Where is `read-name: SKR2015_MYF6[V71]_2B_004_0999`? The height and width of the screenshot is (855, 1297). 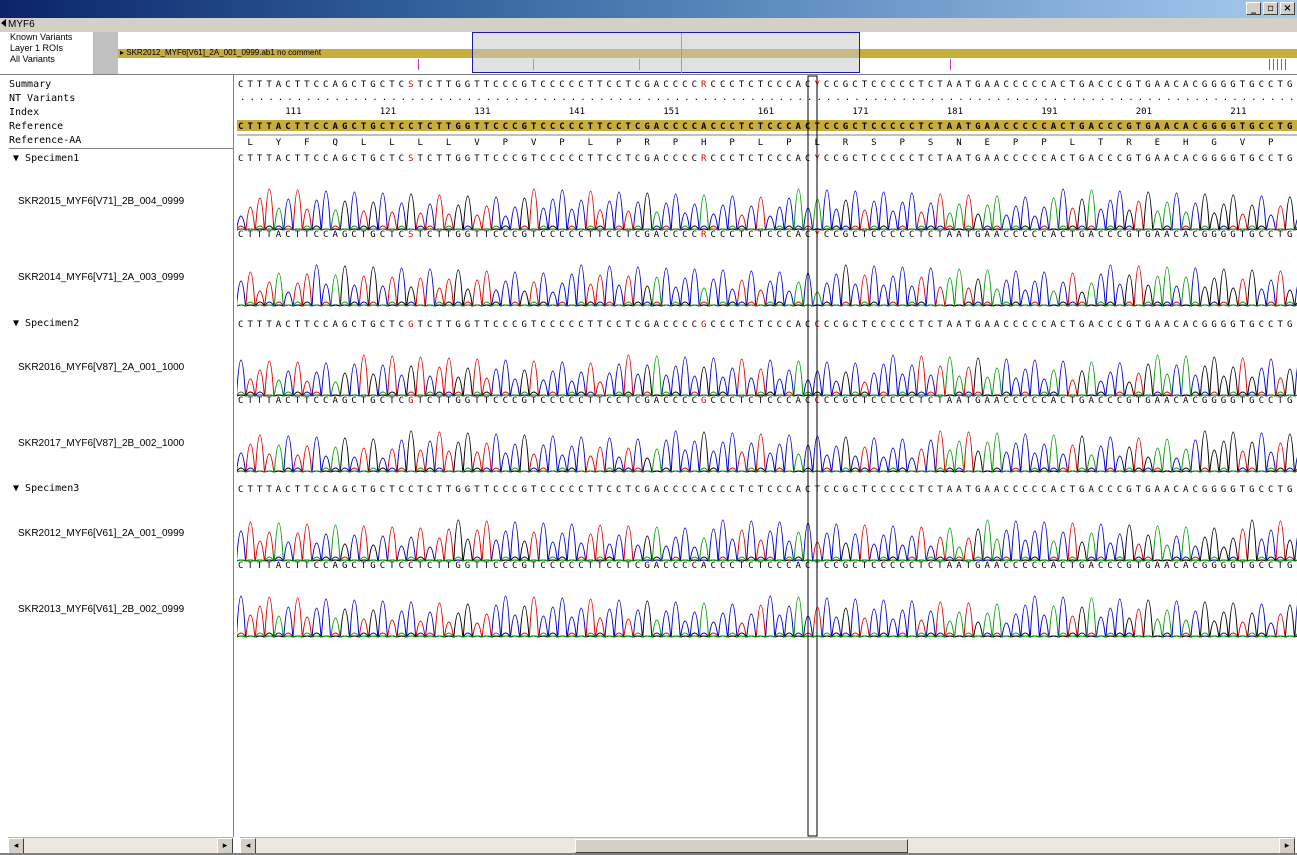 read-name: SKR2015_MYF6[V71]_2B_004_0999 is located at coordinates (101, 201).